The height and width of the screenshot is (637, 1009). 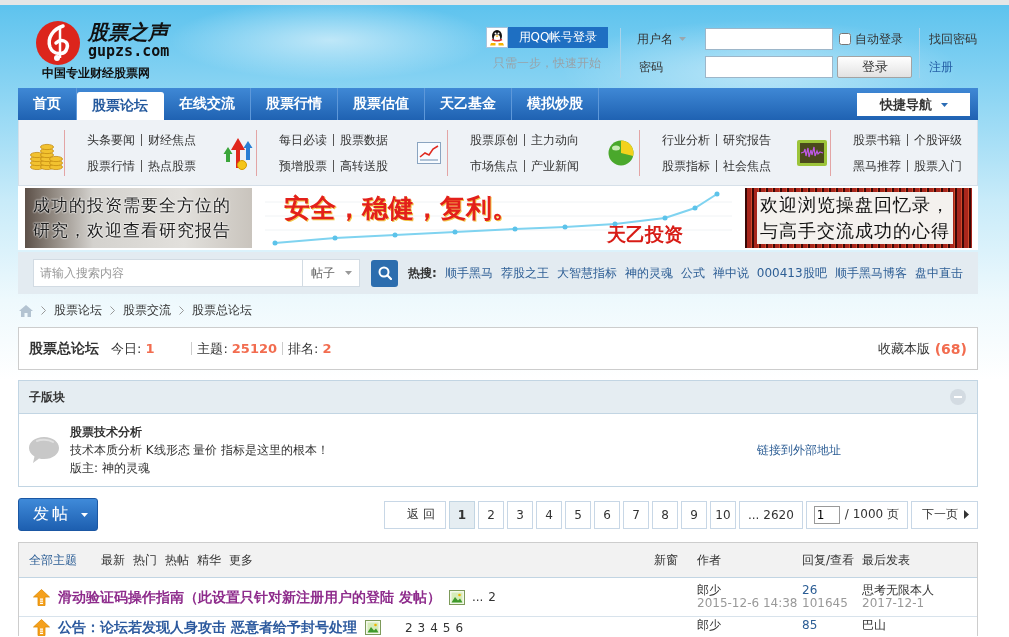 I want to click on filter-link: 最新, so click(x=113, y=560).